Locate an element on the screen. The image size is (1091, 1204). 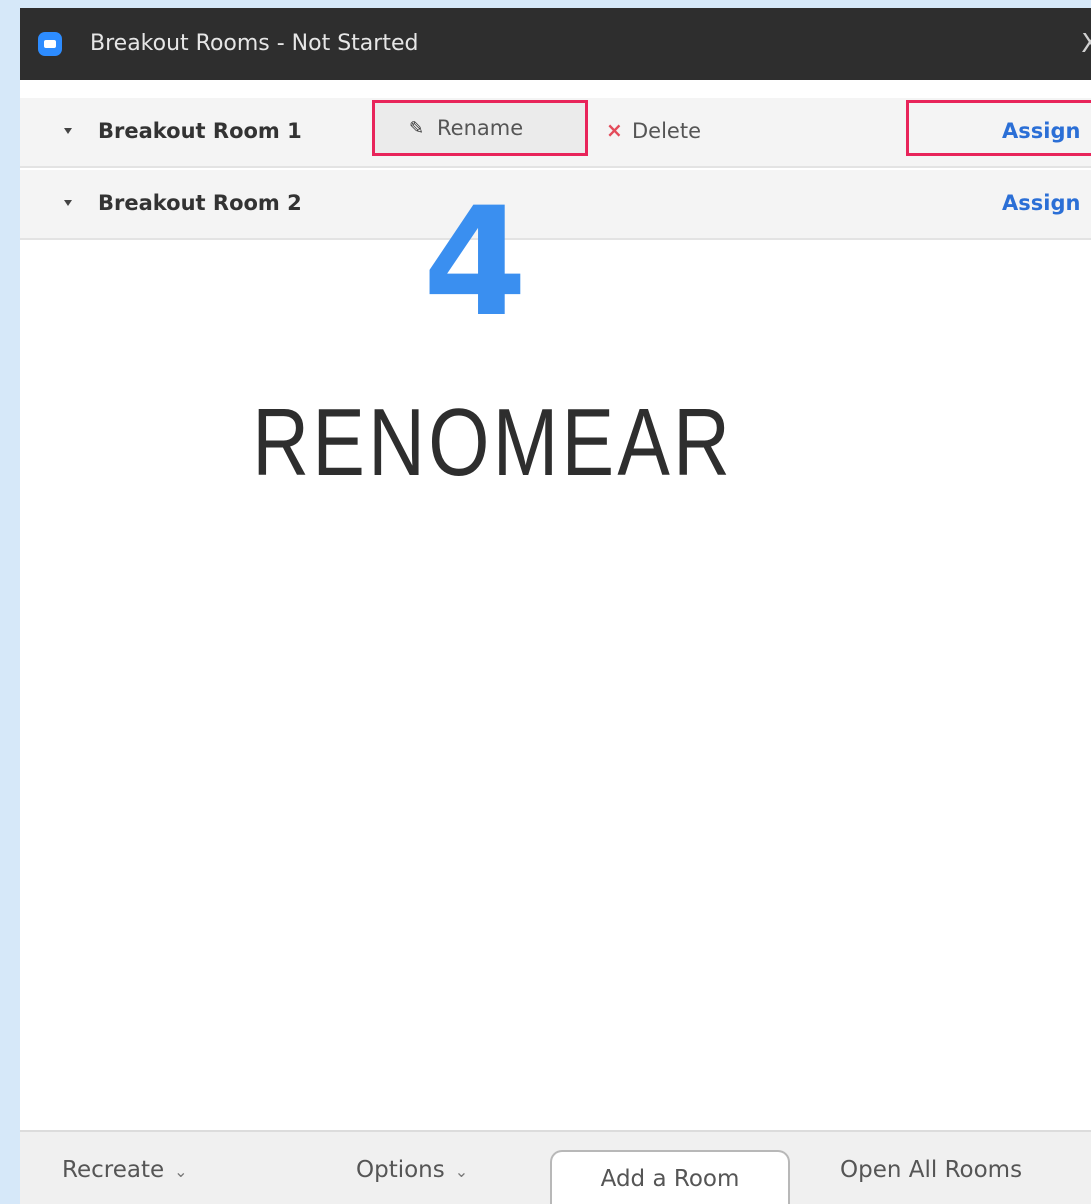
rename-button: ✎ Rename is located at coordinates (480, 128).